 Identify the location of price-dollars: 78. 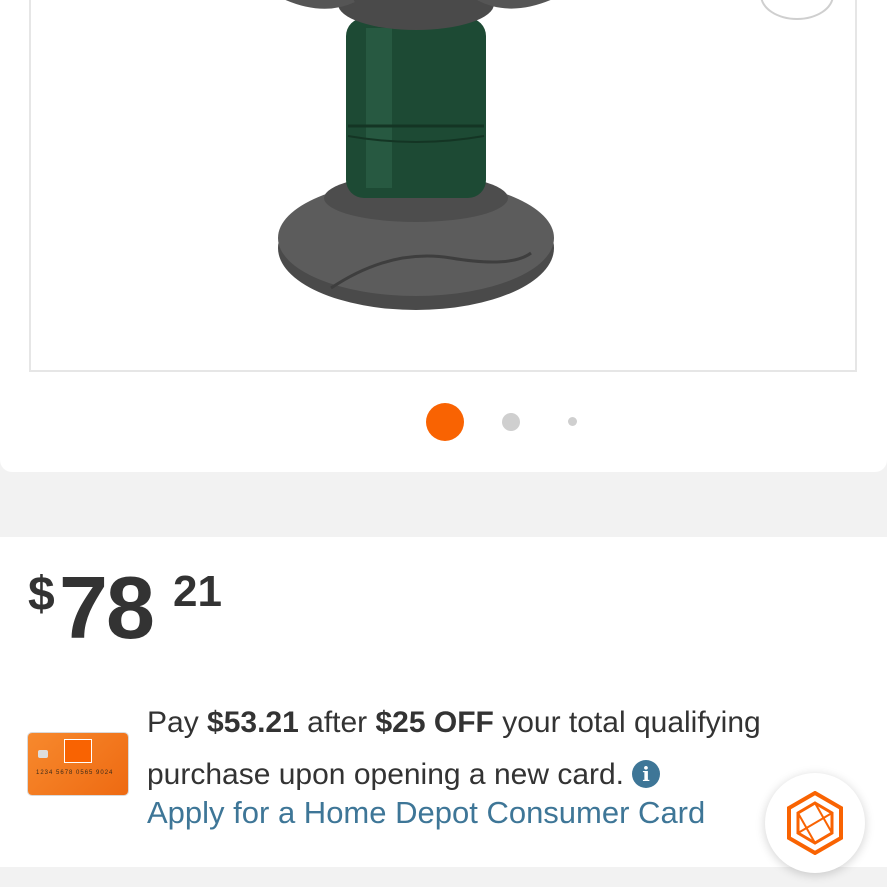
(107, 607).